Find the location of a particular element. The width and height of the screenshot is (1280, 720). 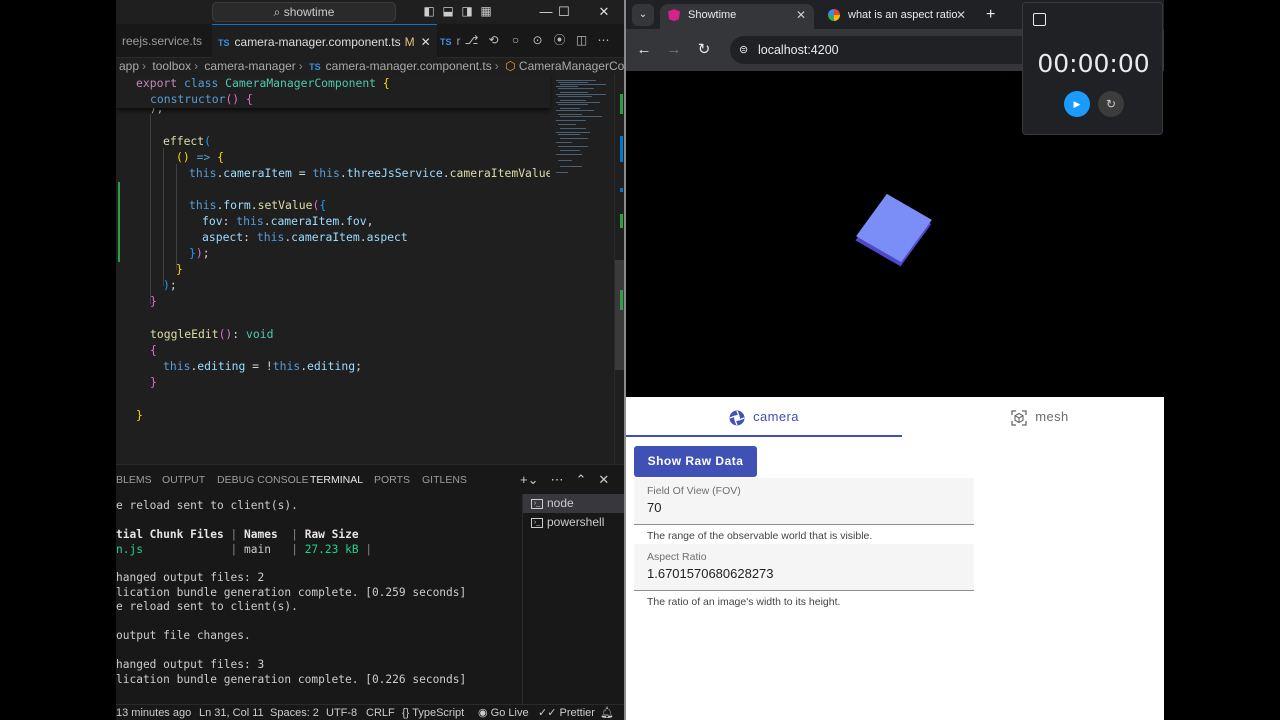

status-go-live: ◉ Go Live is located at coordinates (503, 712).